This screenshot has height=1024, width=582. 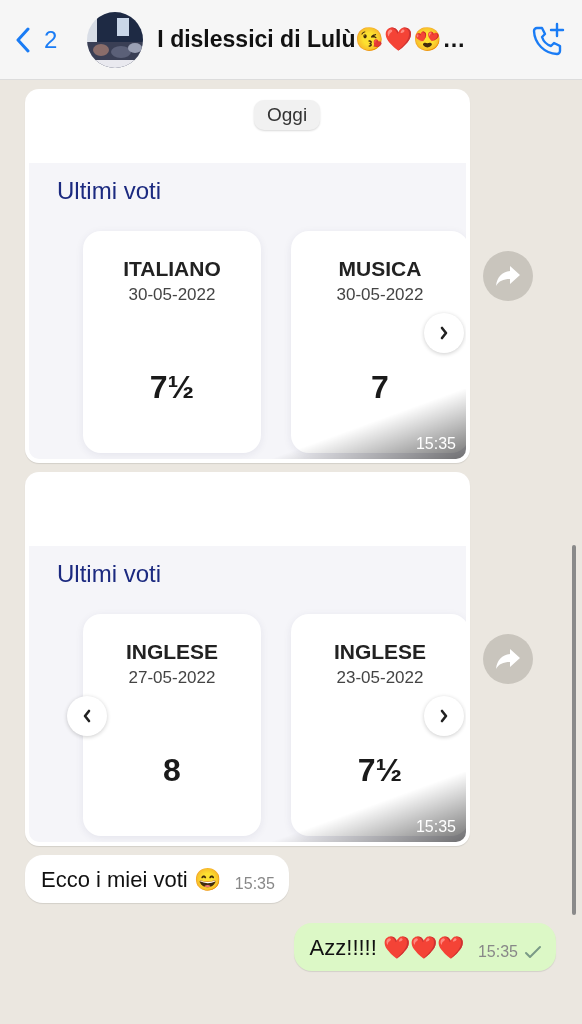 I want to click on add-call-icon, so click(x=548, y=39).